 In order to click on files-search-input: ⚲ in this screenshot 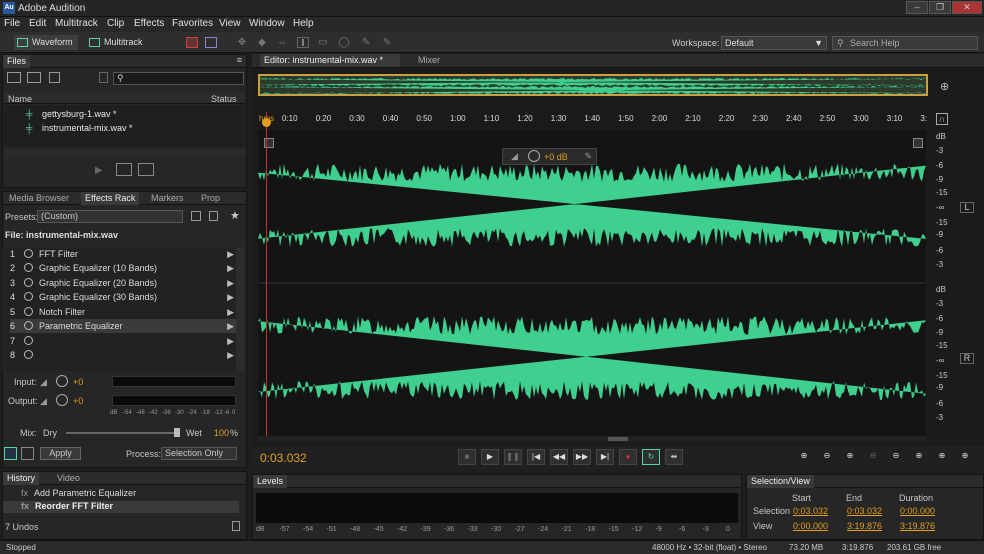, I will do `click(178, 78)`.